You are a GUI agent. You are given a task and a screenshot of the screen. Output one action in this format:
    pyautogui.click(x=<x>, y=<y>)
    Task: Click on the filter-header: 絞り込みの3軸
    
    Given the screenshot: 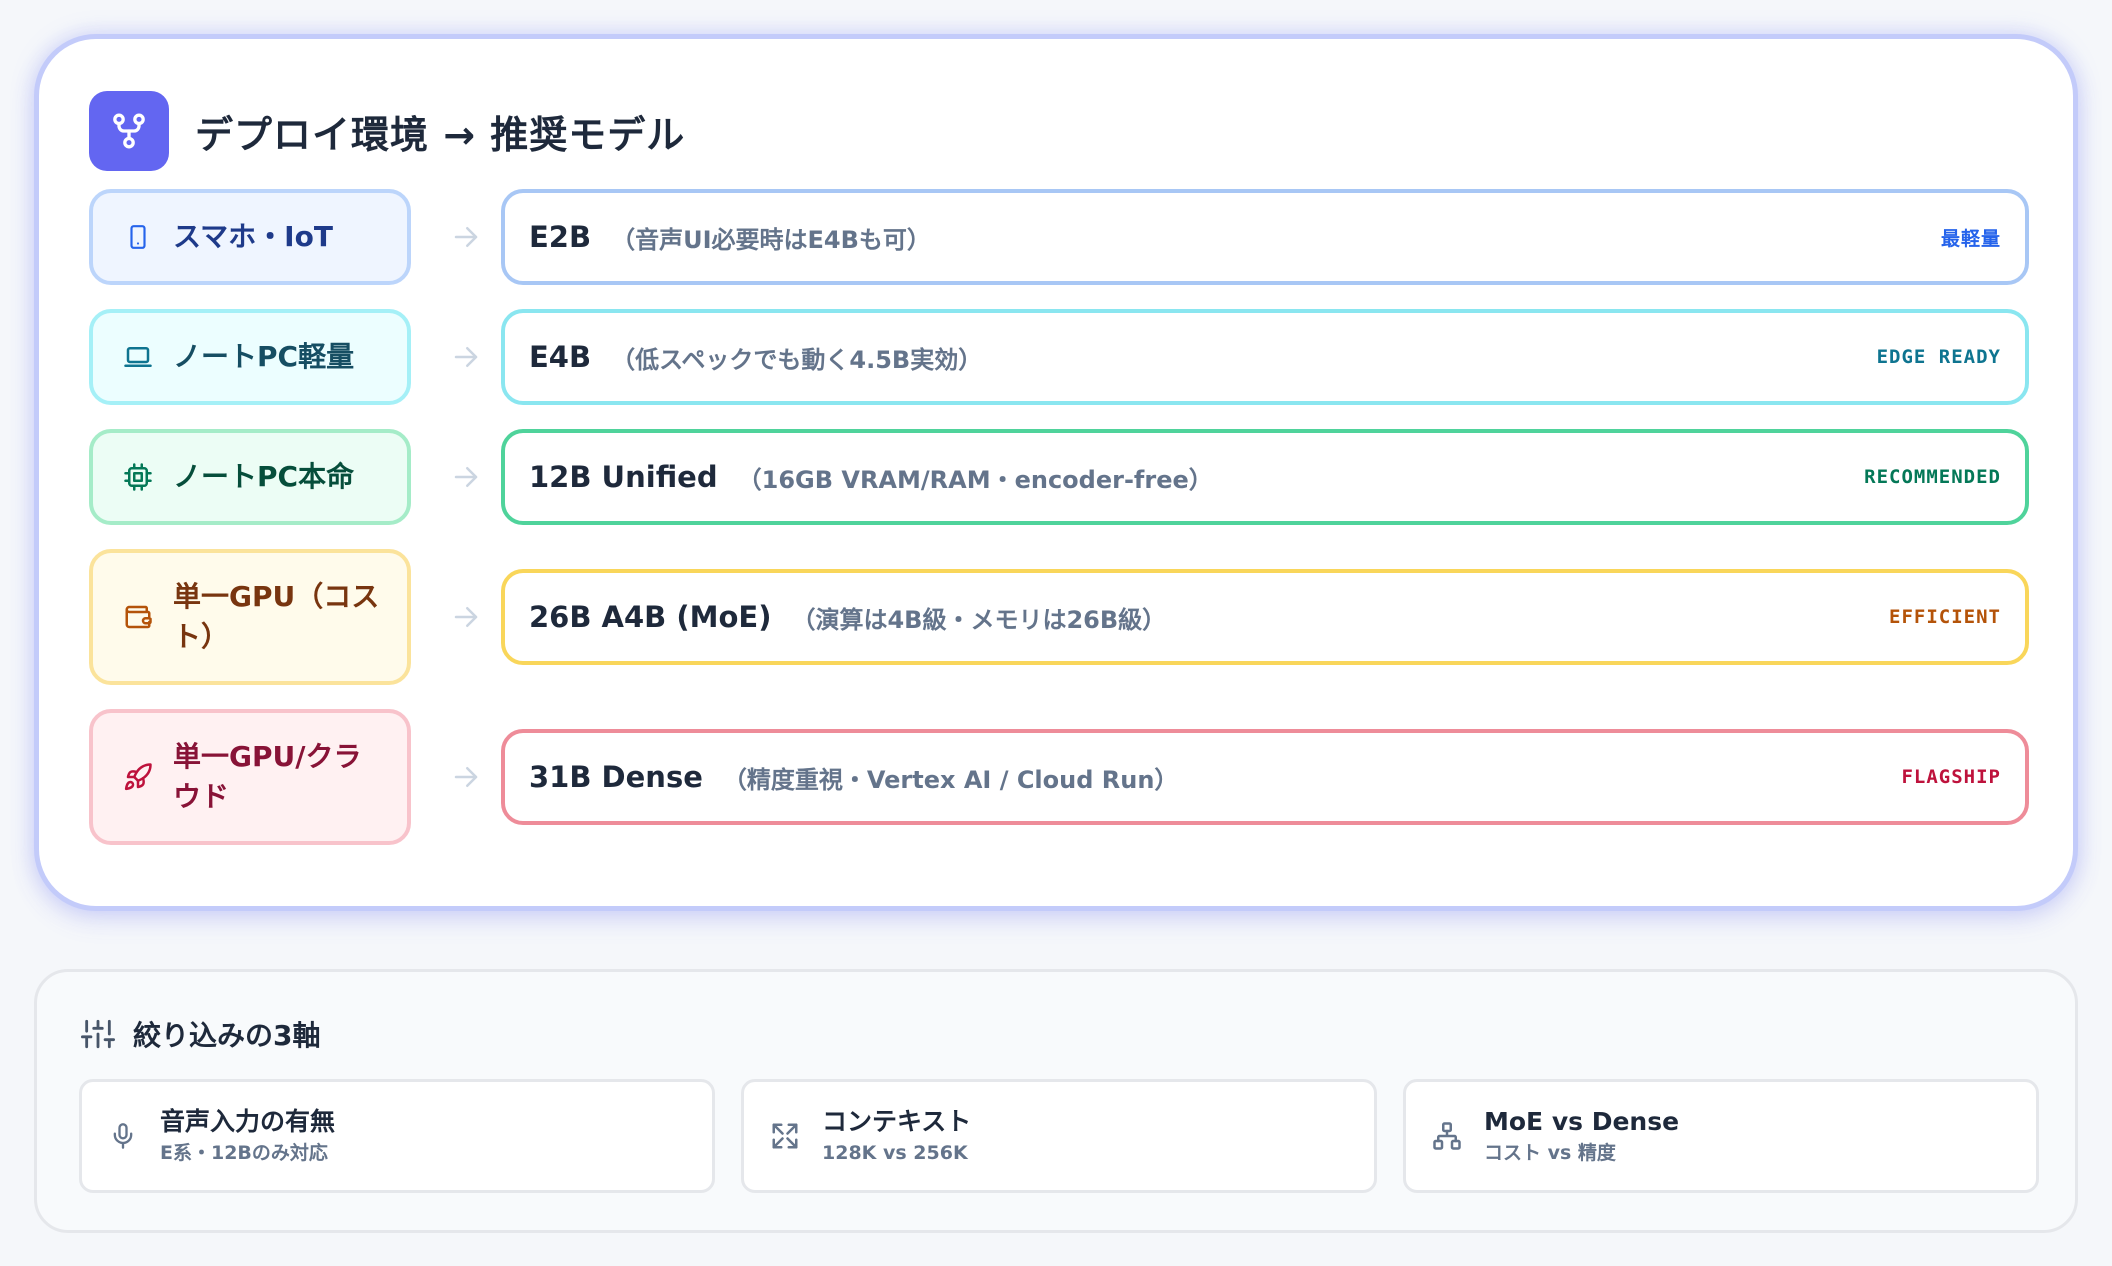 What is the action you would take?
    pyautogui.click(x=200, y=1034)
    